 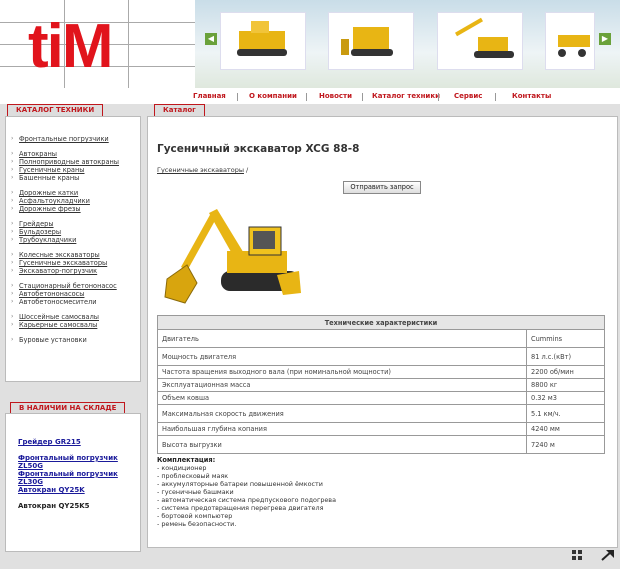 I want to click on sidebar-item: › Шоссейные самосвалы, so click(x=71, y=317).